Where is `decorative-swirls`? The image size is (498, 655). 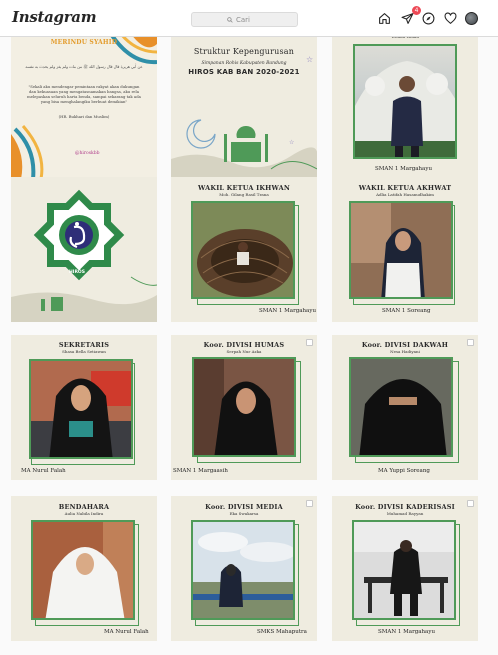
decorative-swirls is located at coordinates (84, 106).